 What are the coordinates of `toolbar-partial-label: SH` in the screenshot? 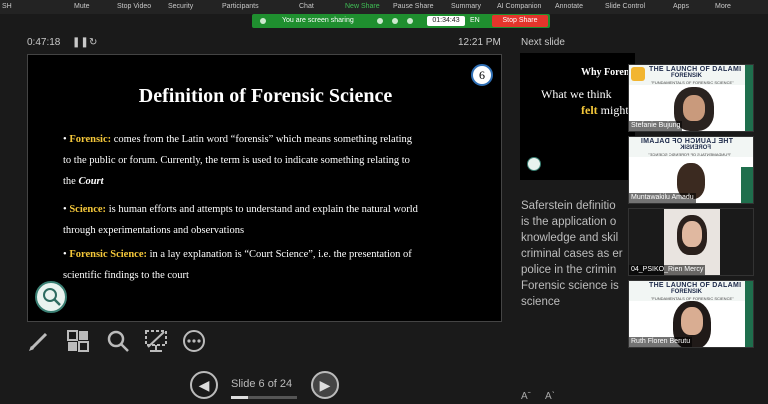 It's located at (7, 6).